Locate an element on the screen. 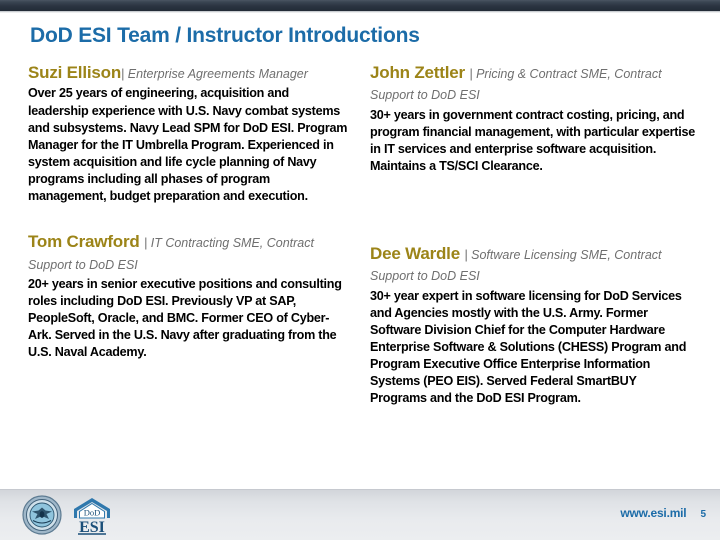 The height and width of the screenshot is (540, 720). bio-role: | Enterprise Agreements Manager is located at coordinates (214, 74).